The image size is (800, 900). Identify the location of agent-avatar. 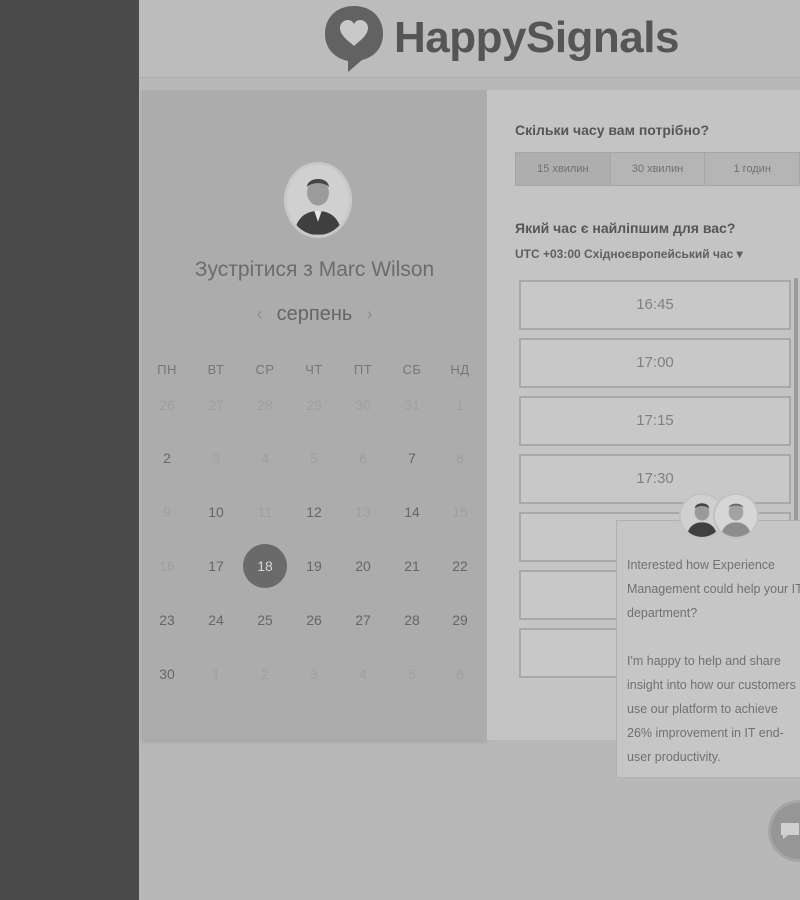
(736, 516).